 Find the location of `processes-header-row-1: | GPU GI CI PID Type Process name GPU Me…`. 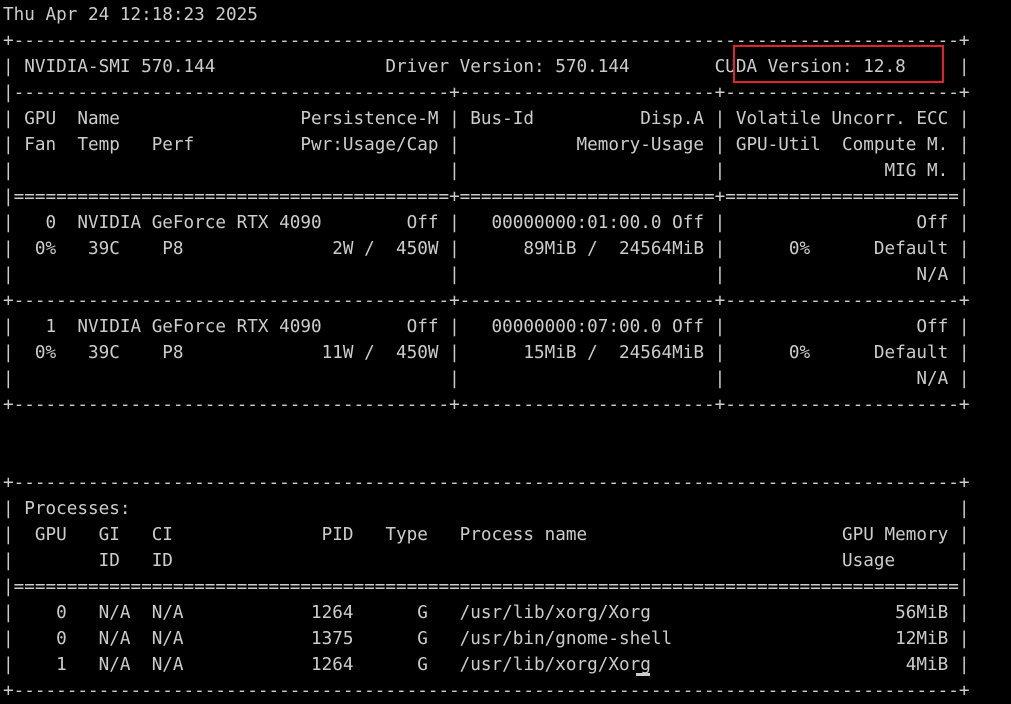

processes-header-row-1: | GPU GI CI PID Type Process name GPU Me… is located at coordinates (486, 535).